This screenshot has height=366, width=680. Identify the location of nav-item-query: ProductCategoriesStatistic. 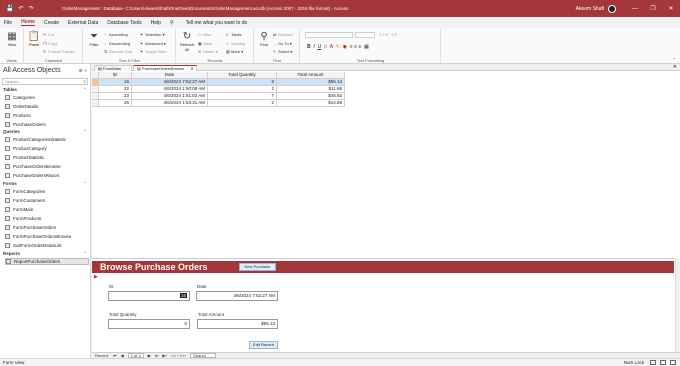
(47, 139).